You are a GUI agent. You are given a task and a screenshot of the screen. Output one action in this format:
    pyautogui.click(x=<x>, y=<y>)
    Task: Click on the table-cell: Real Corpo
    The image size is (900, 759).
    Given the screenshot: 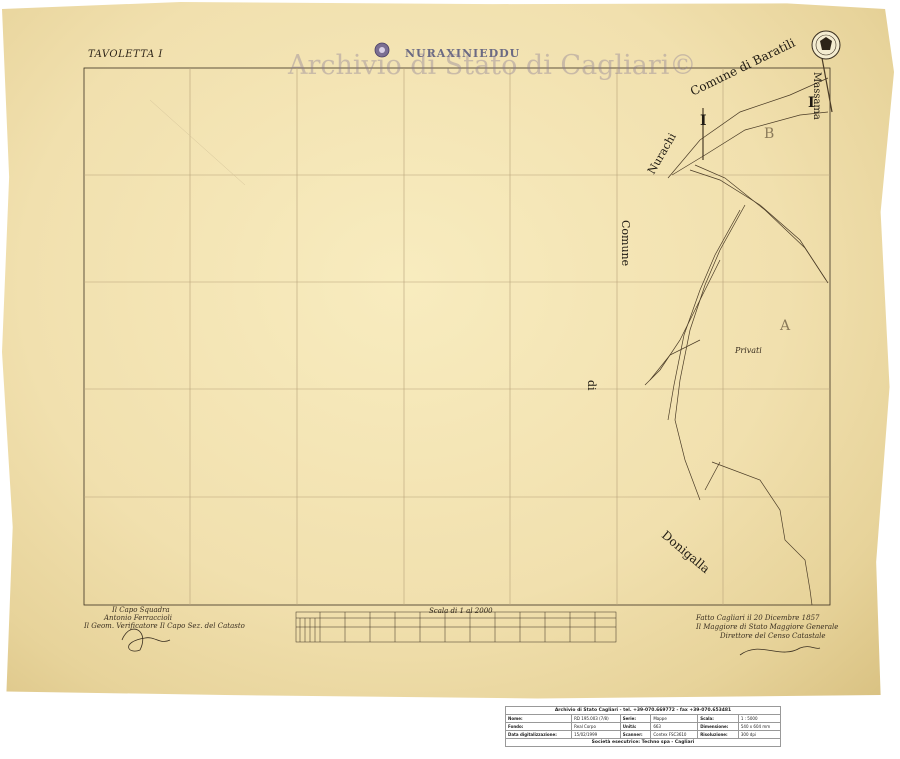 What is the action you would take?
    pyautogui.click(x=596, y=726)
    